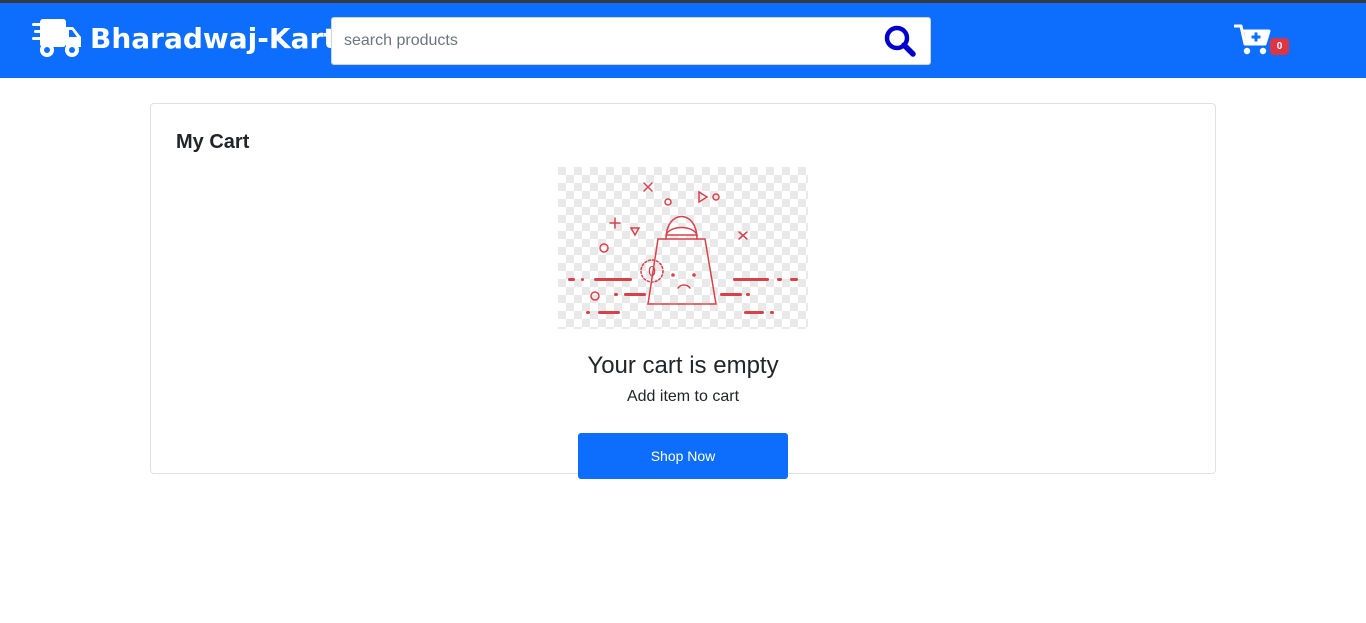  I want to click on empty-cart-illustration: 0, so click(683, 248).